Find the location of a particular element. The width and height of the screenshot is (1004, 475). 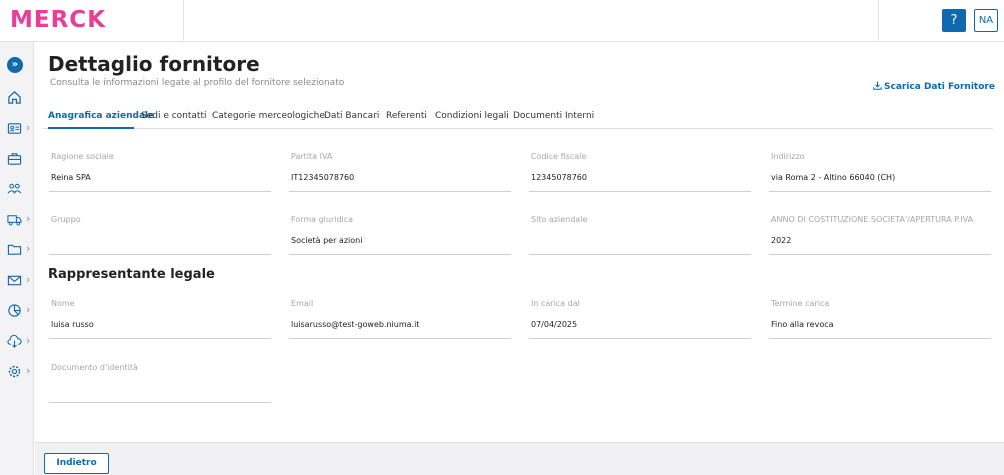

field-value: luisa russo is located at coordinates (72, 324).